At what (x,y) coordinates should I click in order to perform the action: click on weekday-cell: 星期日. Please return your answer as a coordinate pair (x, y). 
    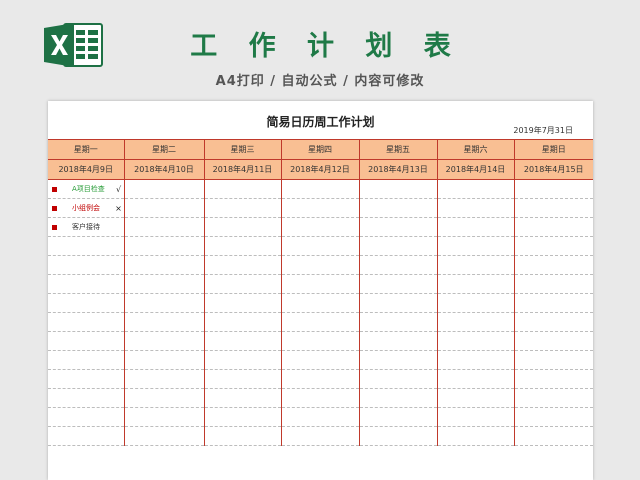
    Looking at the image, I should click on (553, 149).